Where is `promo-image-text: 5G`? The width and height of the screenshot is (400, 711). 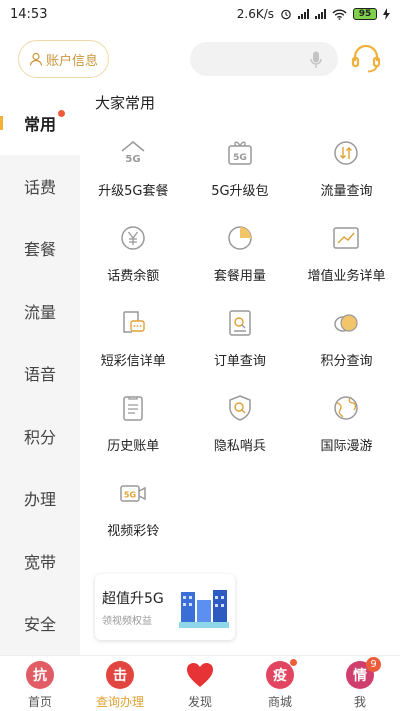
promo-image-text: 5G is located at coordinates (204, 596).